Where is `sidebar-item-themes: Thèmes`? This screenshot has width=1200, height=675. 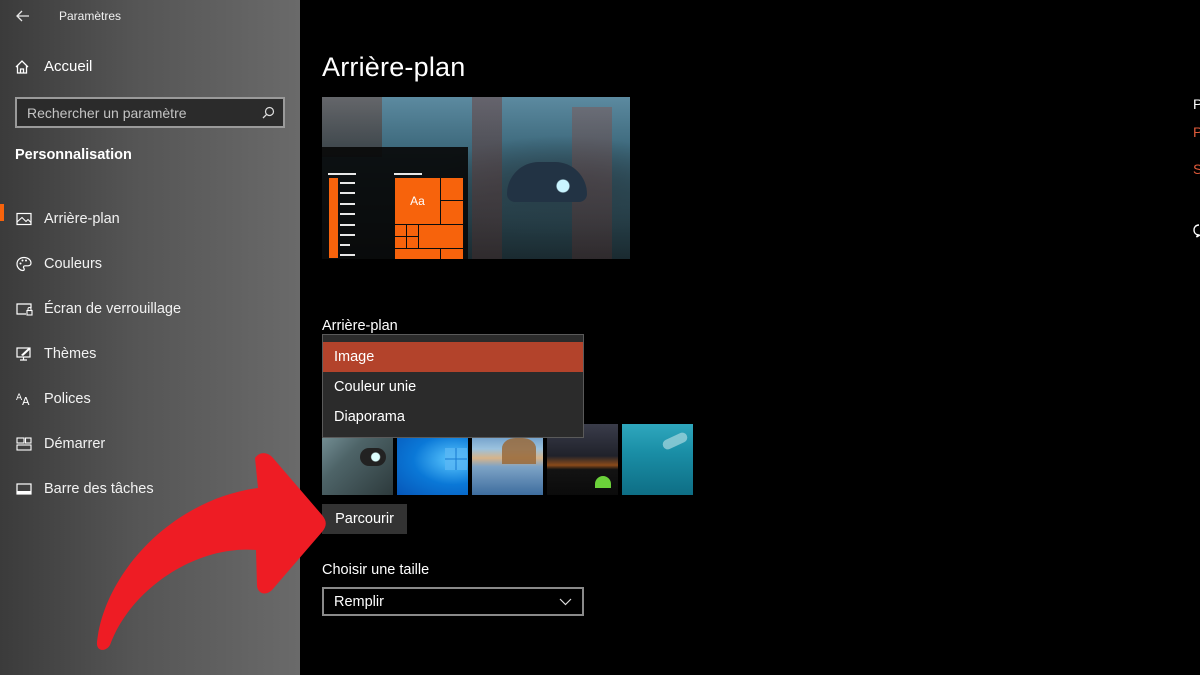 sidebar-item-themes: Thèmes is located at coordinates (150, 353).